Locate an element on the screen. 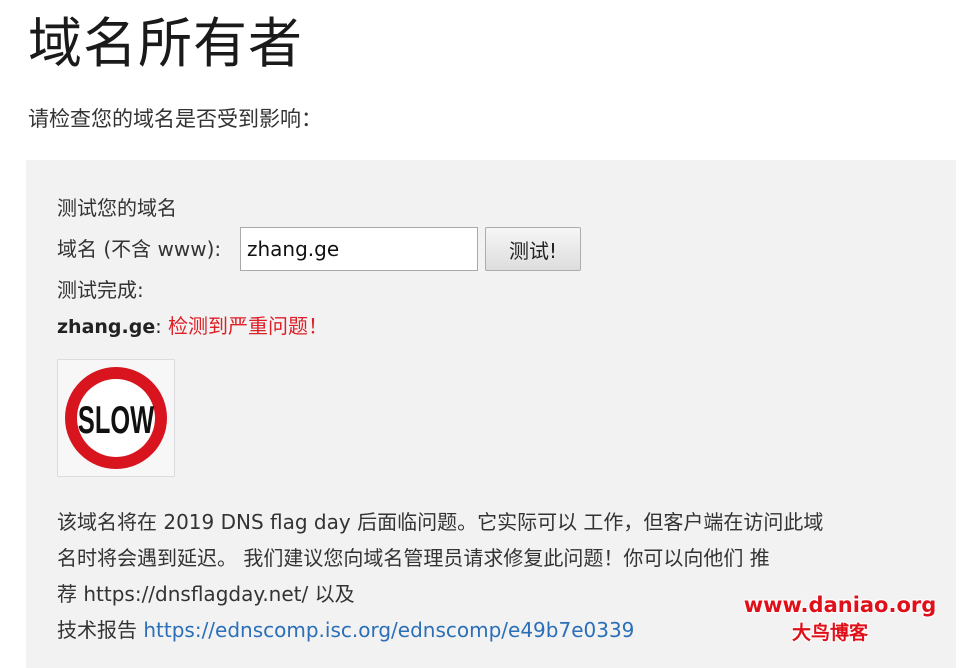 The height and width of the screenshot is (668, 965). watermark: www.daniao.org 大鸟博客 is located at coordinates (840, 618).